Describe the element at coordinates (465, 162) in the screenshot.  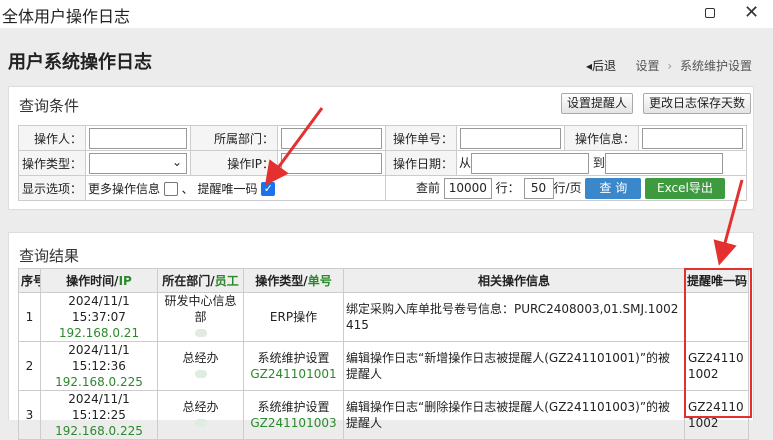
I see `date-from-label: 从` at that location.